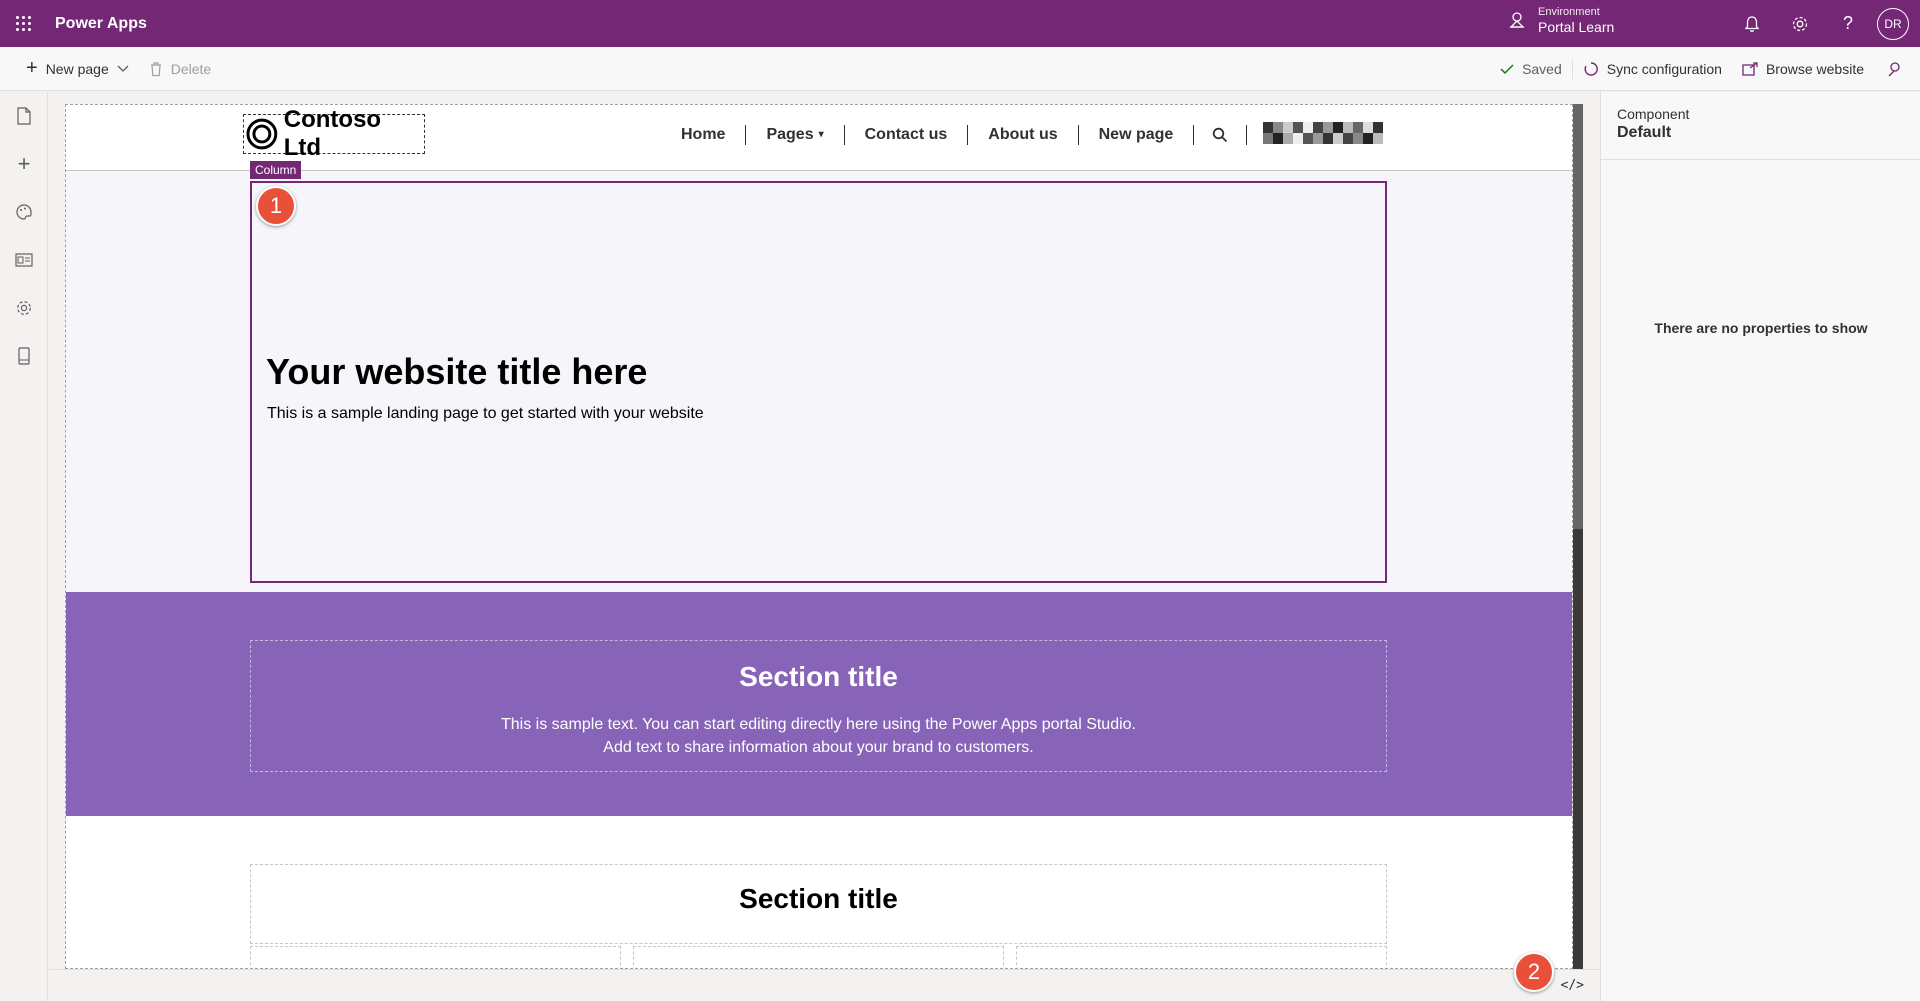  I want to click on site-brand-name: Contoso Ltd, so click(332, 133).